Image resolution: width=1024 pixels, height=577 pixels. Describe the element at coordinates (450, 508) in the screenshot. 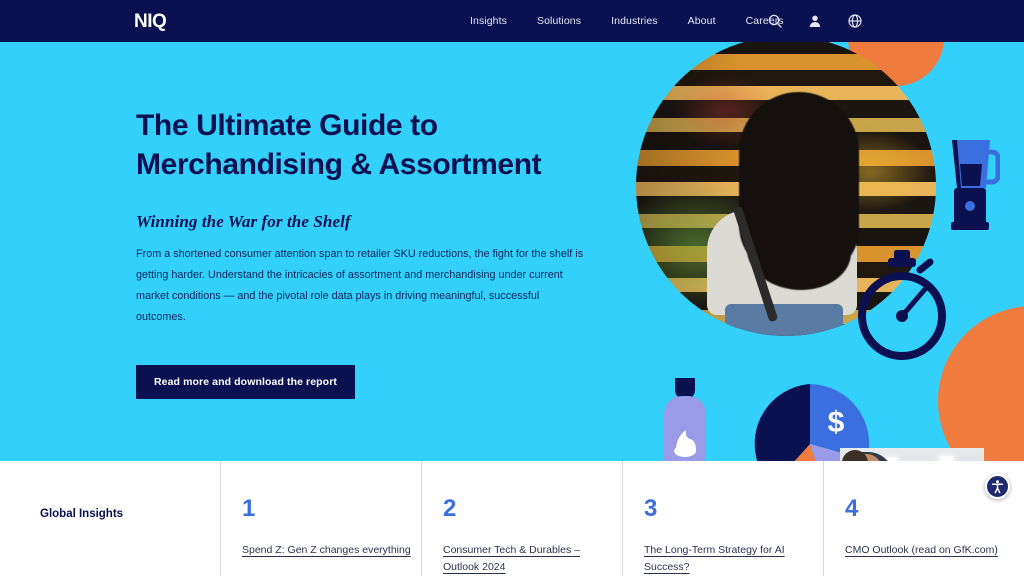

I see `insight-number-2: 2` at that location.